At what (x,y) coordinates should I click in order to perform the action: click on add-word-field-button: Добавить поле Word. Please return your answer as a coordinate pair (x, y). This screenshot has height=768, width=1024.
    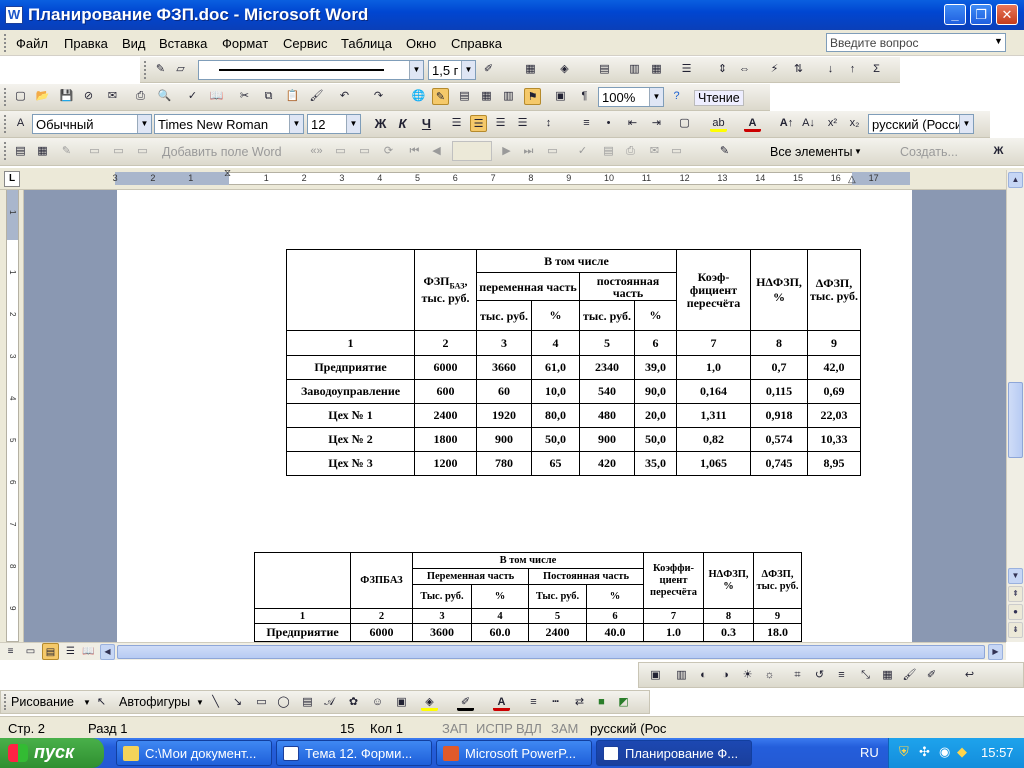
    Looking at the image, I should click on (222, 152).